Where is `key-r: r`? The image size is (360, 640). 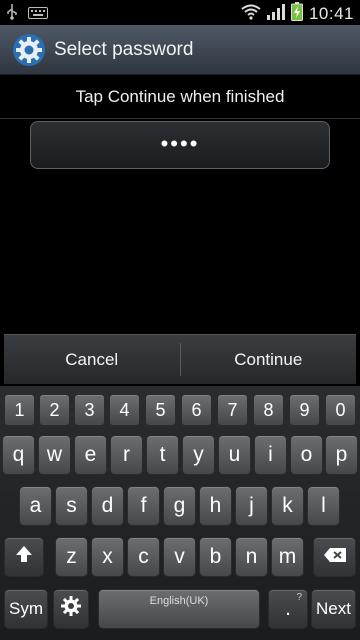 key-r: r is located at coordinates (126, 455).